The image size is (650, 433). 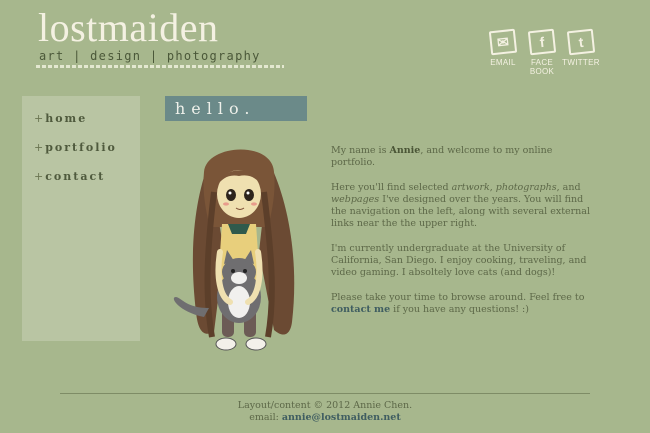 I want to click on facebook-icon: f, so click(x=542, y=42).